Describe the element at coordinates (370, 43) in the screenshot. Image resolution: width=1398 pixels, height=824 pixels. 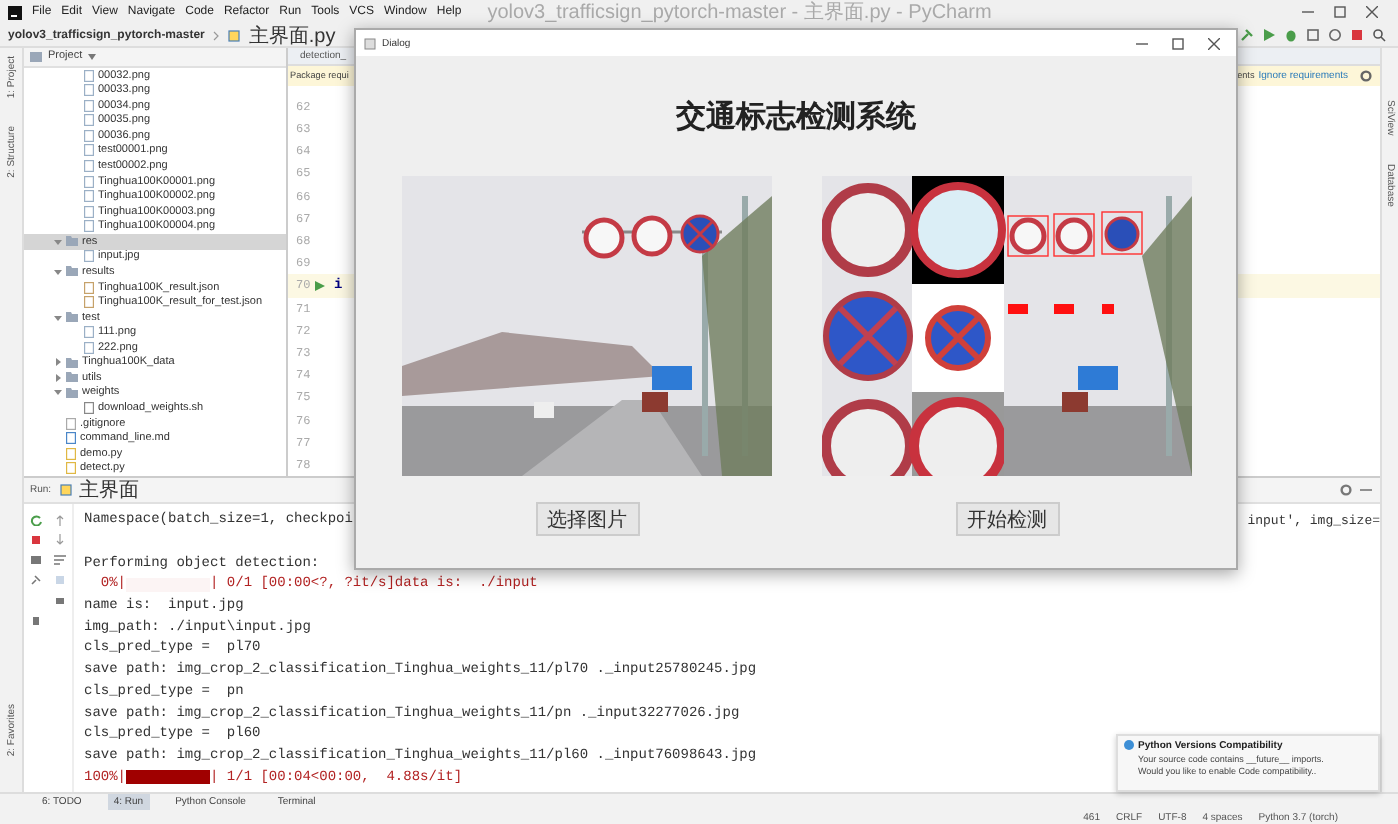
I see `window-icon` at that location.